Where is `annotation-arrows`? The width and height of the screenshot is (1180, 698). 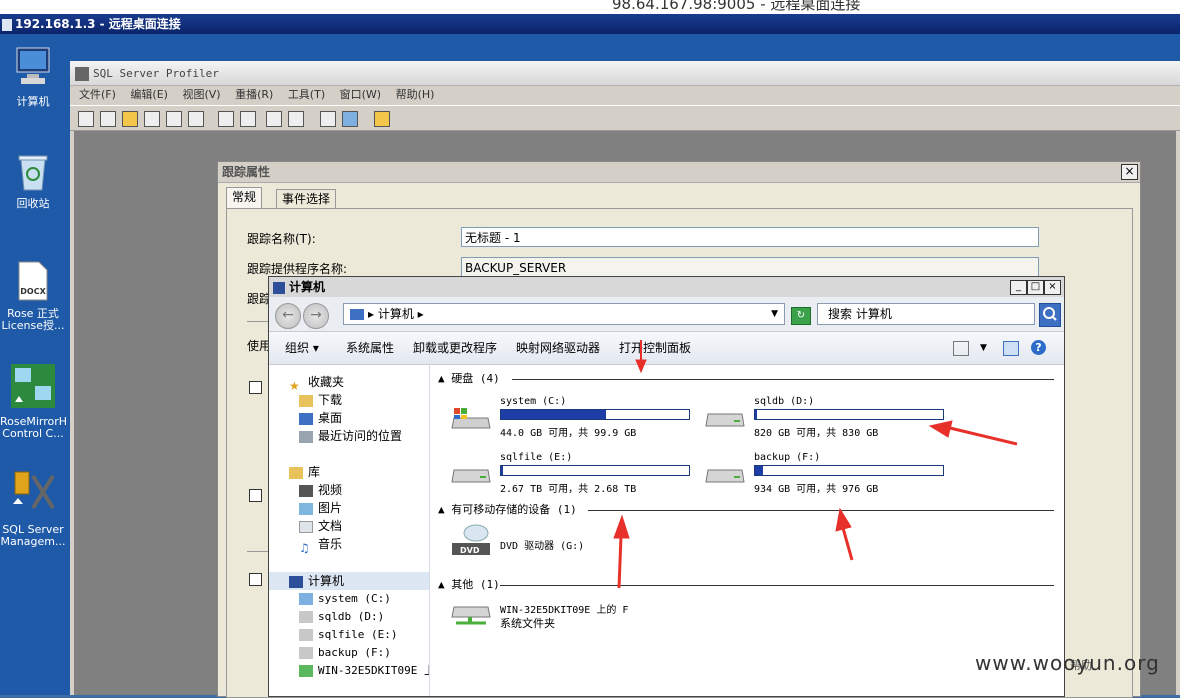
annotation-arrows is located at coordinates (815, 464).